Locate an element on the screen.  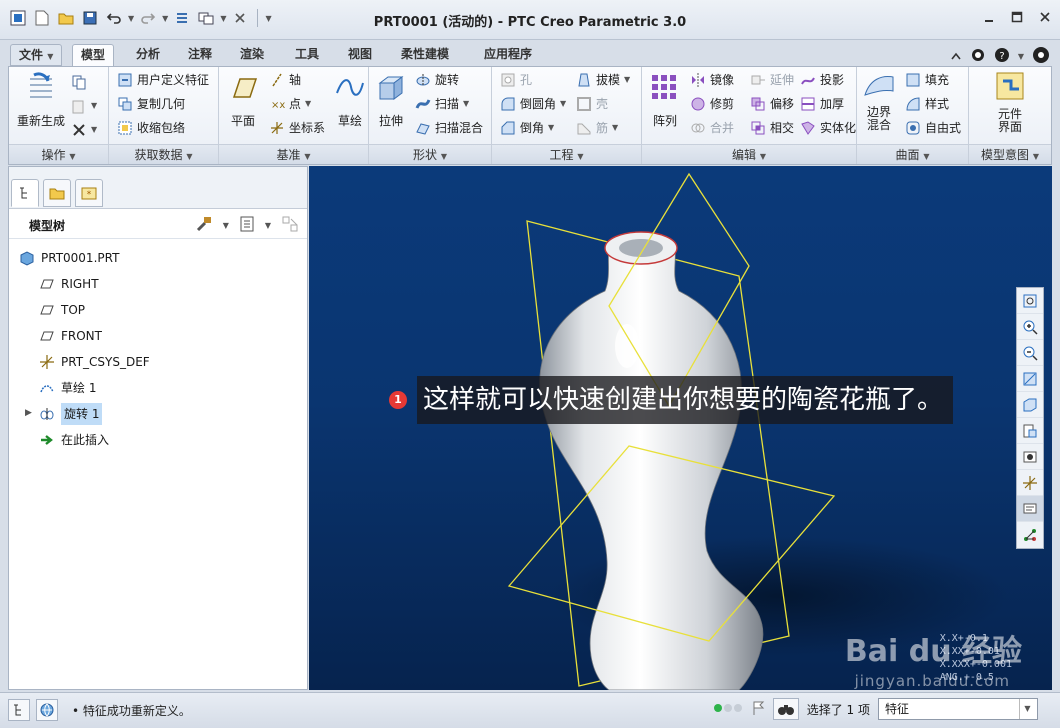
mirror-button: 镜像 is located at coordinates (712, 80).